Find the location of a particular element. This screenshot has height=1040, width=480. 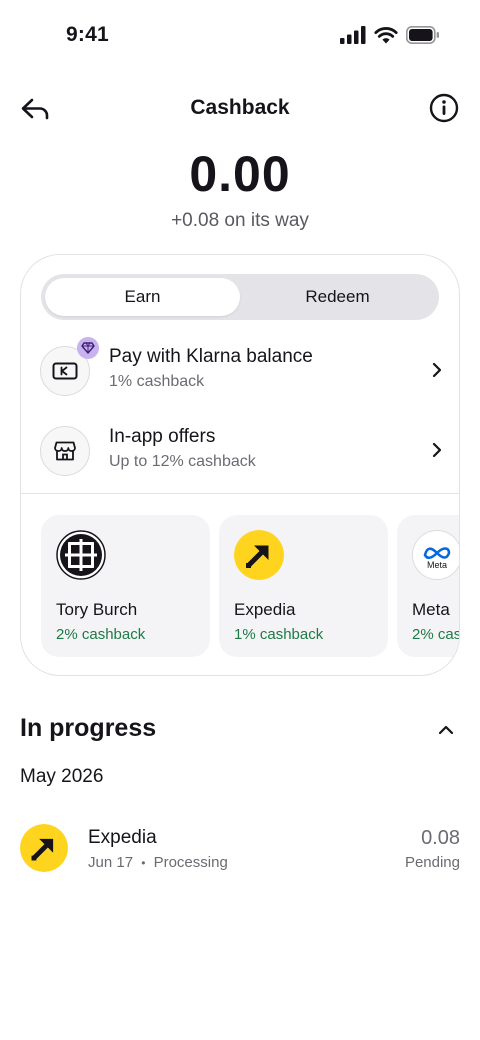

earn-redeem-tabs: Earn Redeem is located at coordinates (240, 297).